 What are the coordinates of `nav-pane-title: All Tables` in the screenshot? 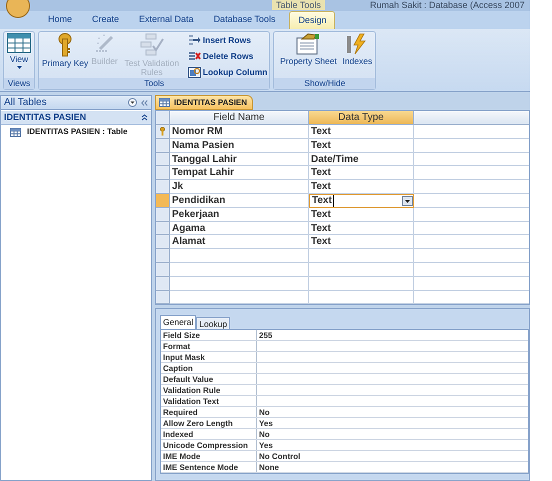 It's located at (25, 103).